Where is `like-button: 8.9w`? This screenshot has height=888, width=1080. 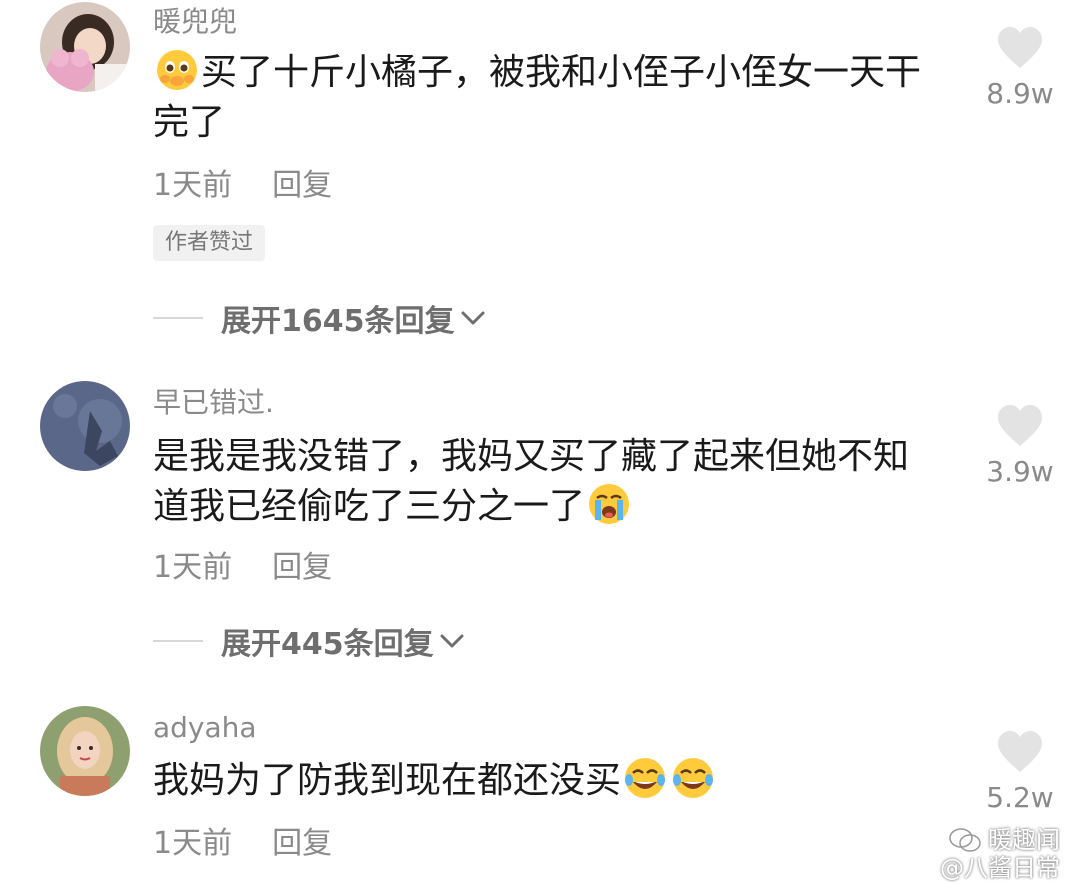
like-button: 8.9w is located at coordinates (1020, 68).